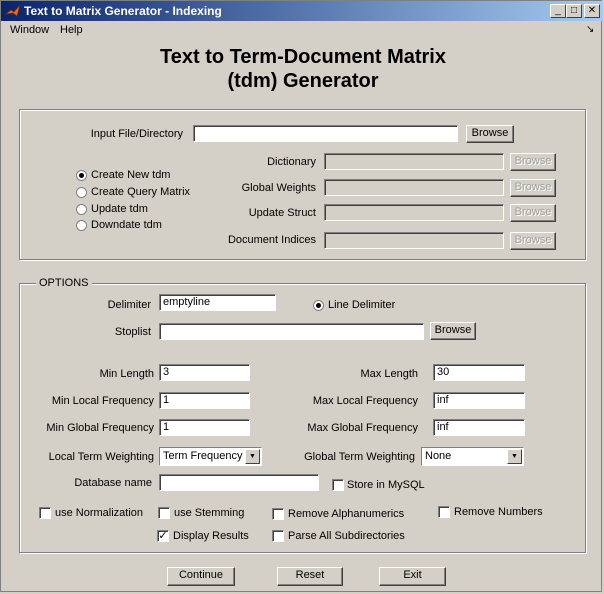 This screenshot has height=594, width=604. Describe the element at coordinates (278, 536) in the screenshot. I see `parse-subdirectories-checkbox` at that location.